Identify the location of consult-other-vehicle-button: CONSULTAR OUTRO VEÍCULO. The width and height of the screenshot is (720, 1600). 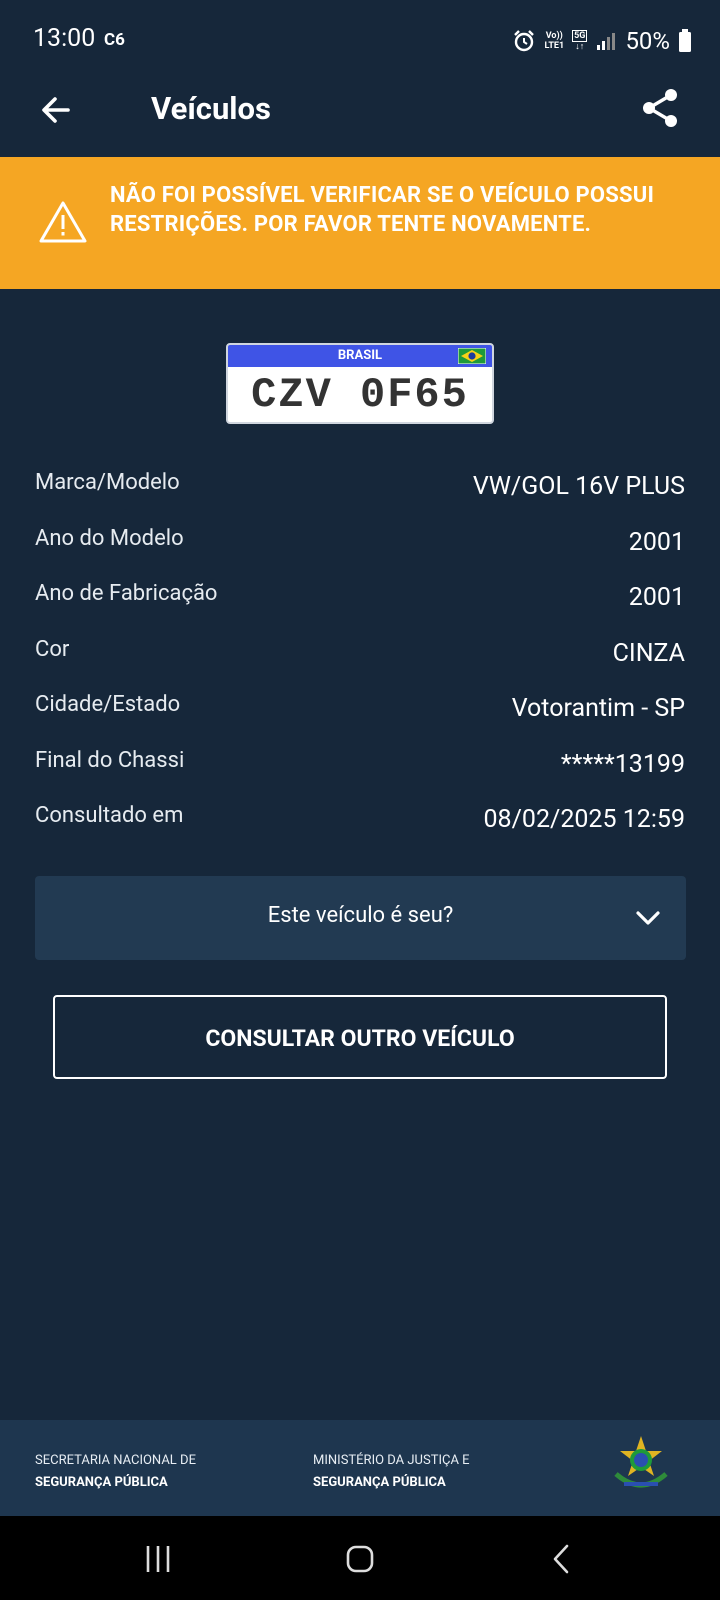
(360, 1037).